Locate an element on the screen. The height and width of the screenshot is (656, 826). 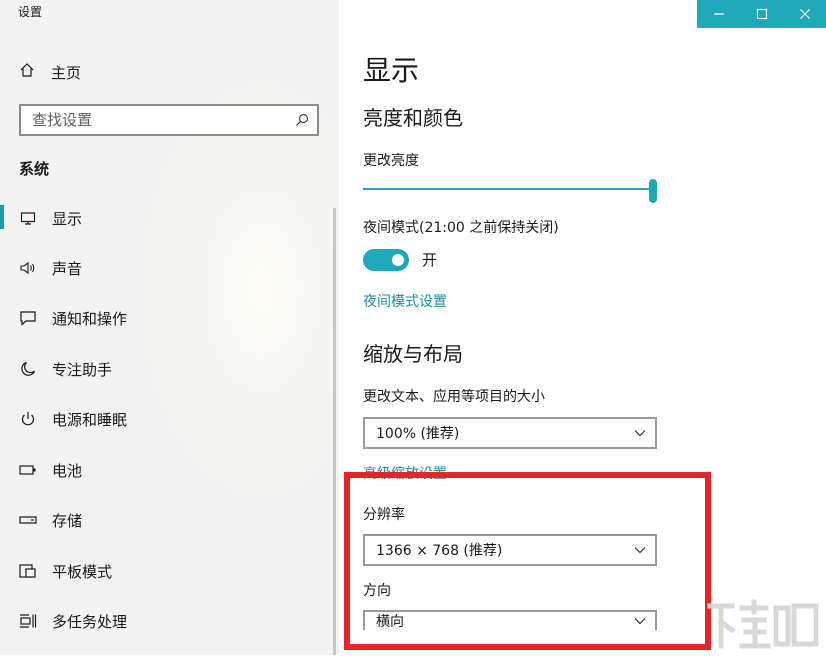
window-controls is located at coordinates (761, 14).